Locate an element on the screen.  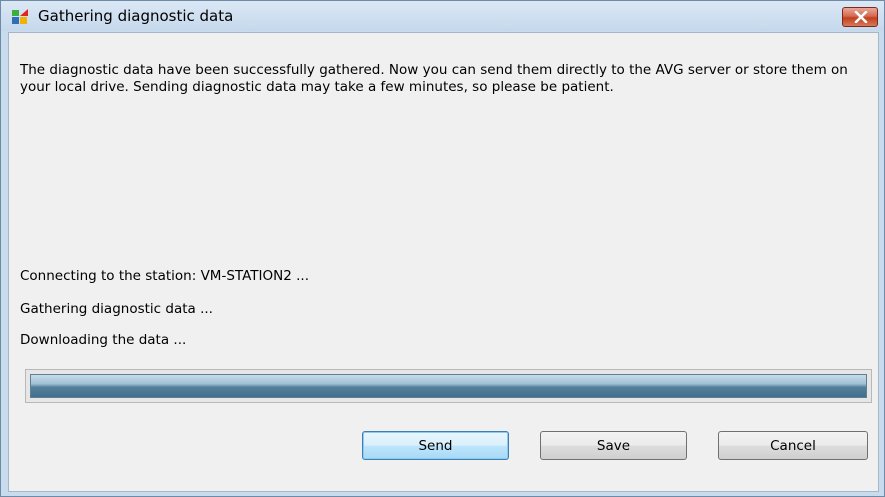
cancel-button: Cancel is located at coordinates (793, 445).